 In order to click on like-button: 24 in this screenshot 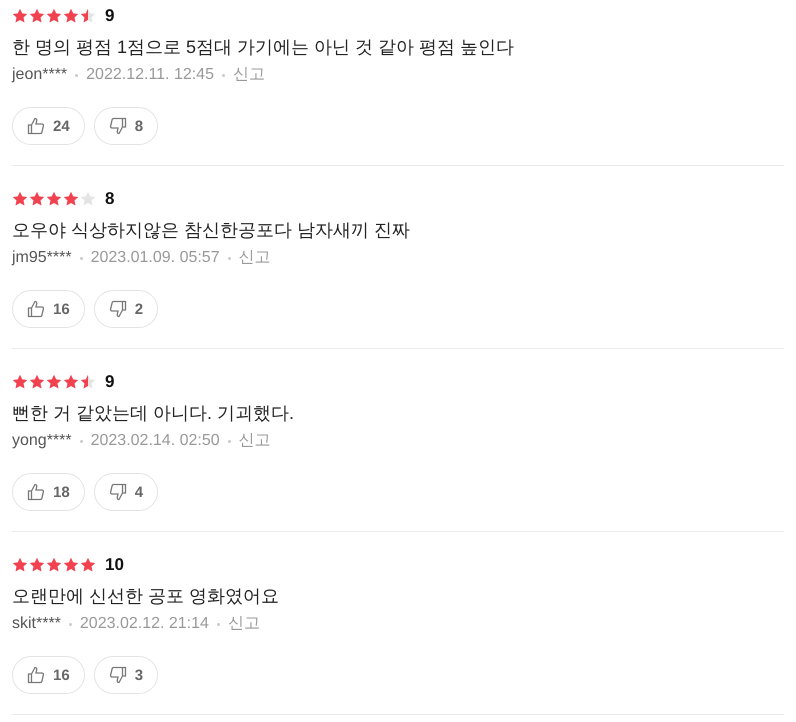, I will do `click(48, 126)`.